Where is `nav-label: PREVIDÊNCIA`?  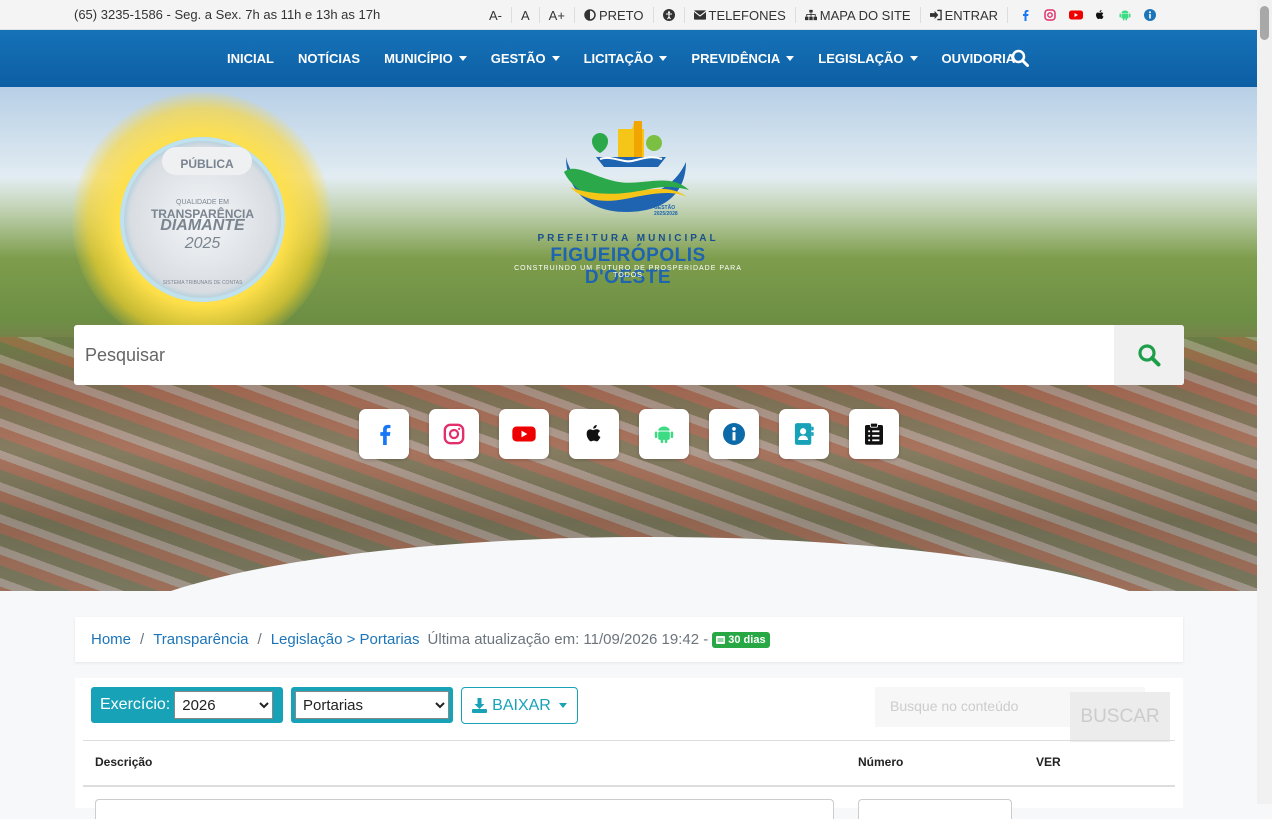
nav-label: PREVIDÊNCIA is located at coordinates (736, 58).